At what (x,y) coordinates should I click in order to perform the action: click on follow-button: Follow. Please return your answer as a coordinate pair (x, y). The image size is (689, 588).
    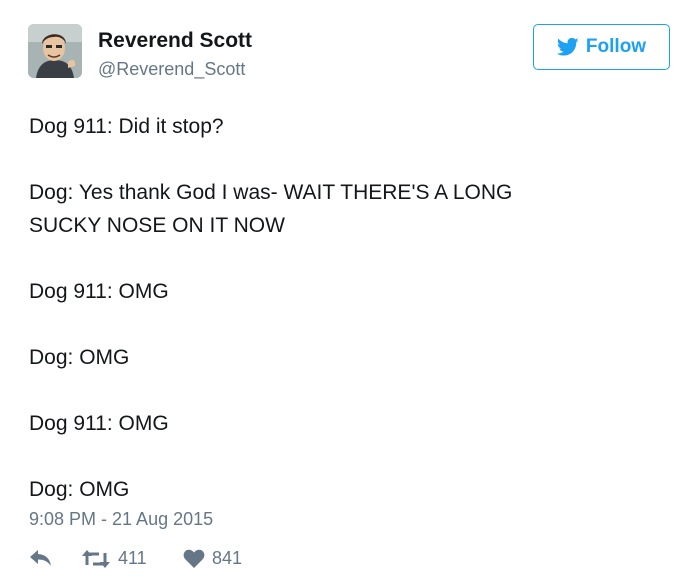
    Looking at the image, I should click on (601, 47).